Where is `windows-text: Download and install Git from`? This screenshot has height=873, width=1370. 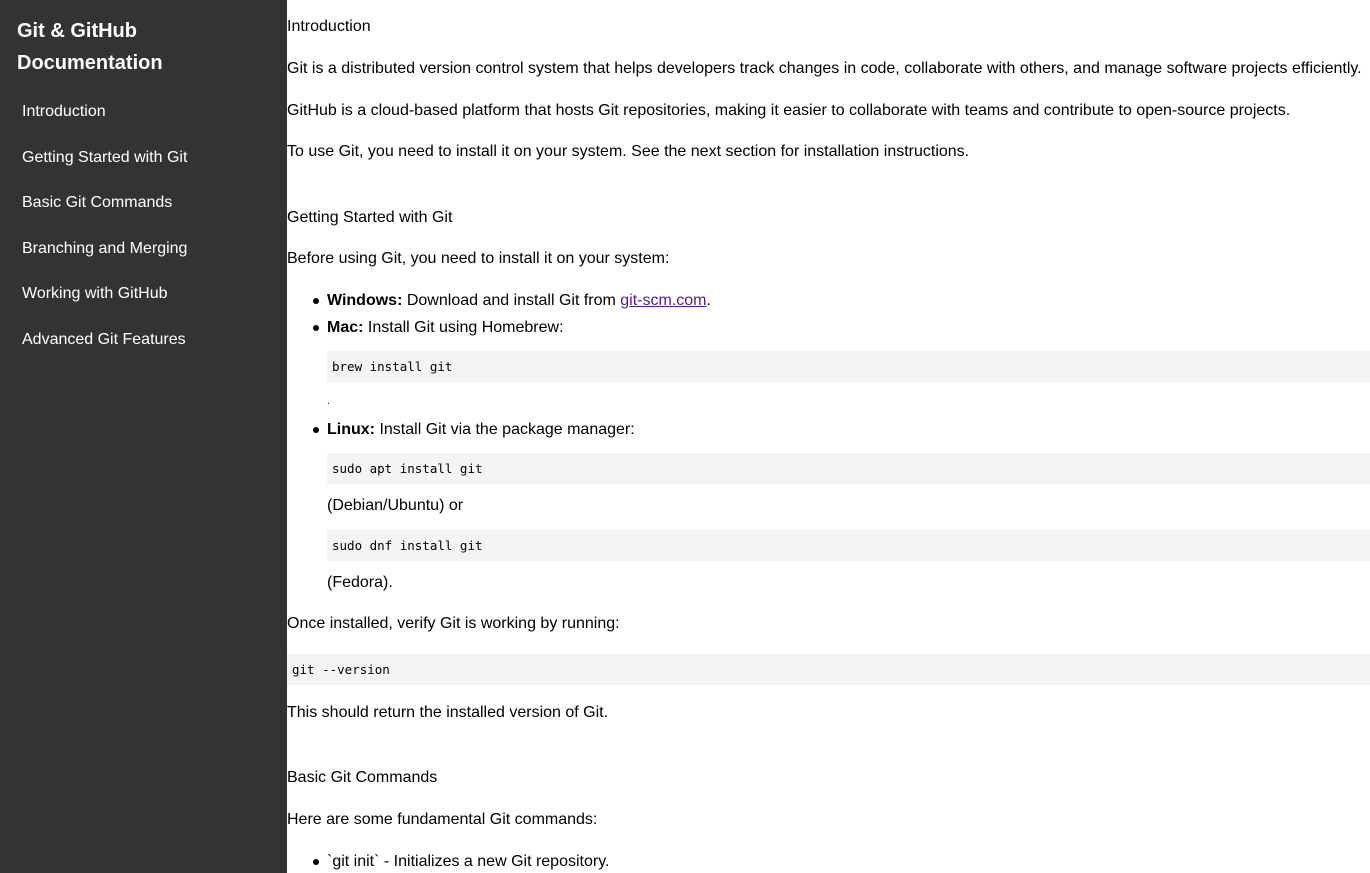
windows-text: Download and install Git from is located at coordinates (511, 300).